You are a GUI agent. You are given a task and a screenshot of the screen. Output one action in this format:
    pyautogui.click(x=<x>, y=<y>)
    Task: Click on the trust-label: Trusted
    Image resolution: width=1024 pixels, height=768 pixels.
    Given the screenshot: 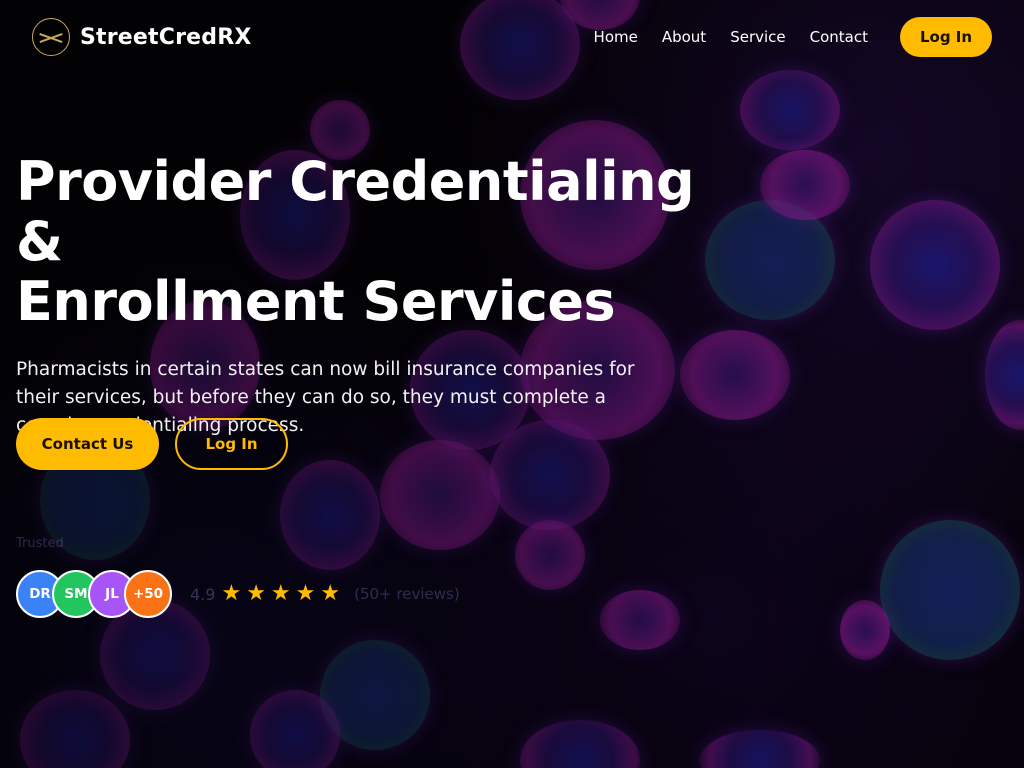 What is the action you would take?
    pyautogui.click(x=40, y=543)
    